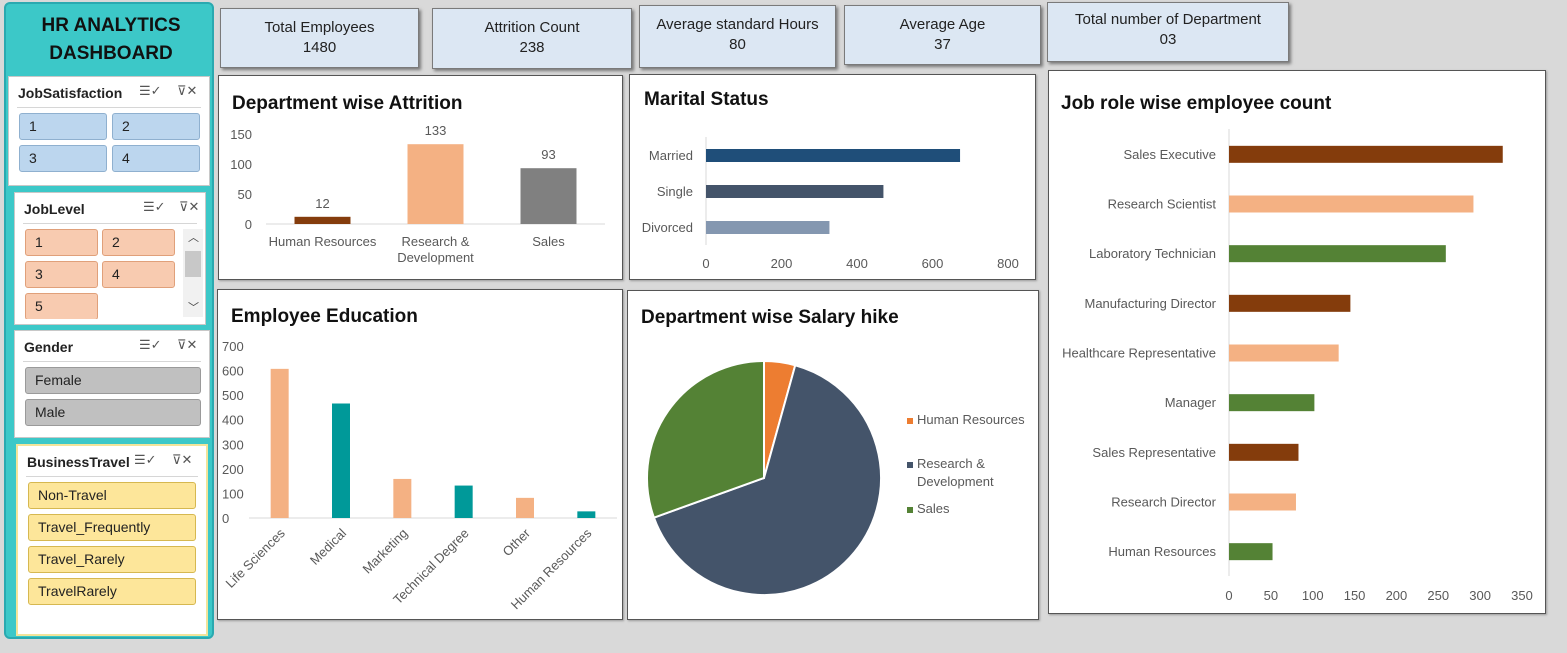 This screenshot has height=653, width=1567. I want to click on x-tick-label: 300, so click(1480, 595).